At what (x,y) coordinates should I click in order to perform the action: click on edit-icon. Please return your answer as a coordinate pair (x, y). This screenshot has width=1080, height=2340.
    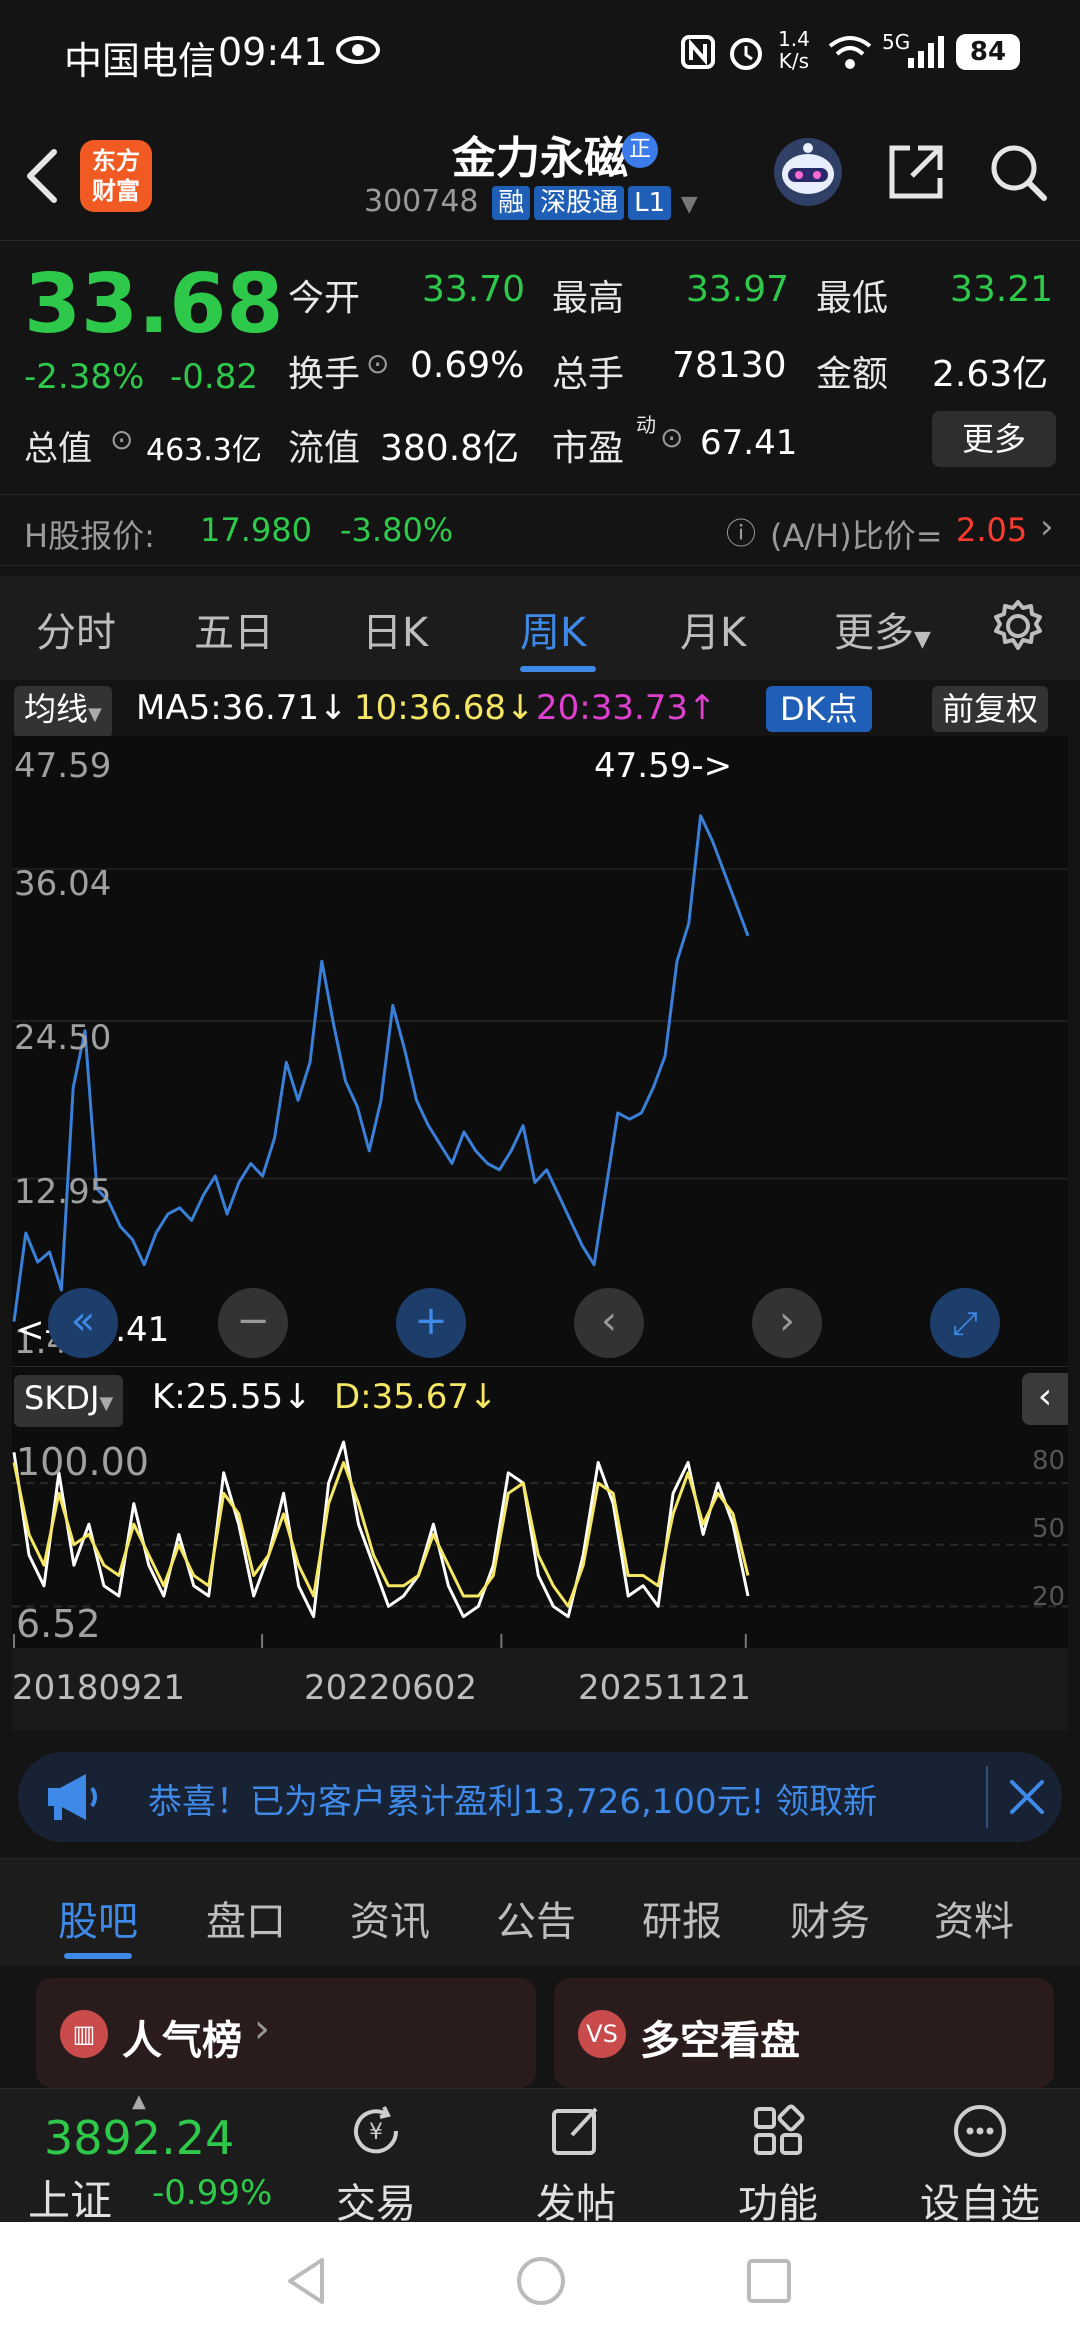
    Looking at the image, I should click on (575, 2131).